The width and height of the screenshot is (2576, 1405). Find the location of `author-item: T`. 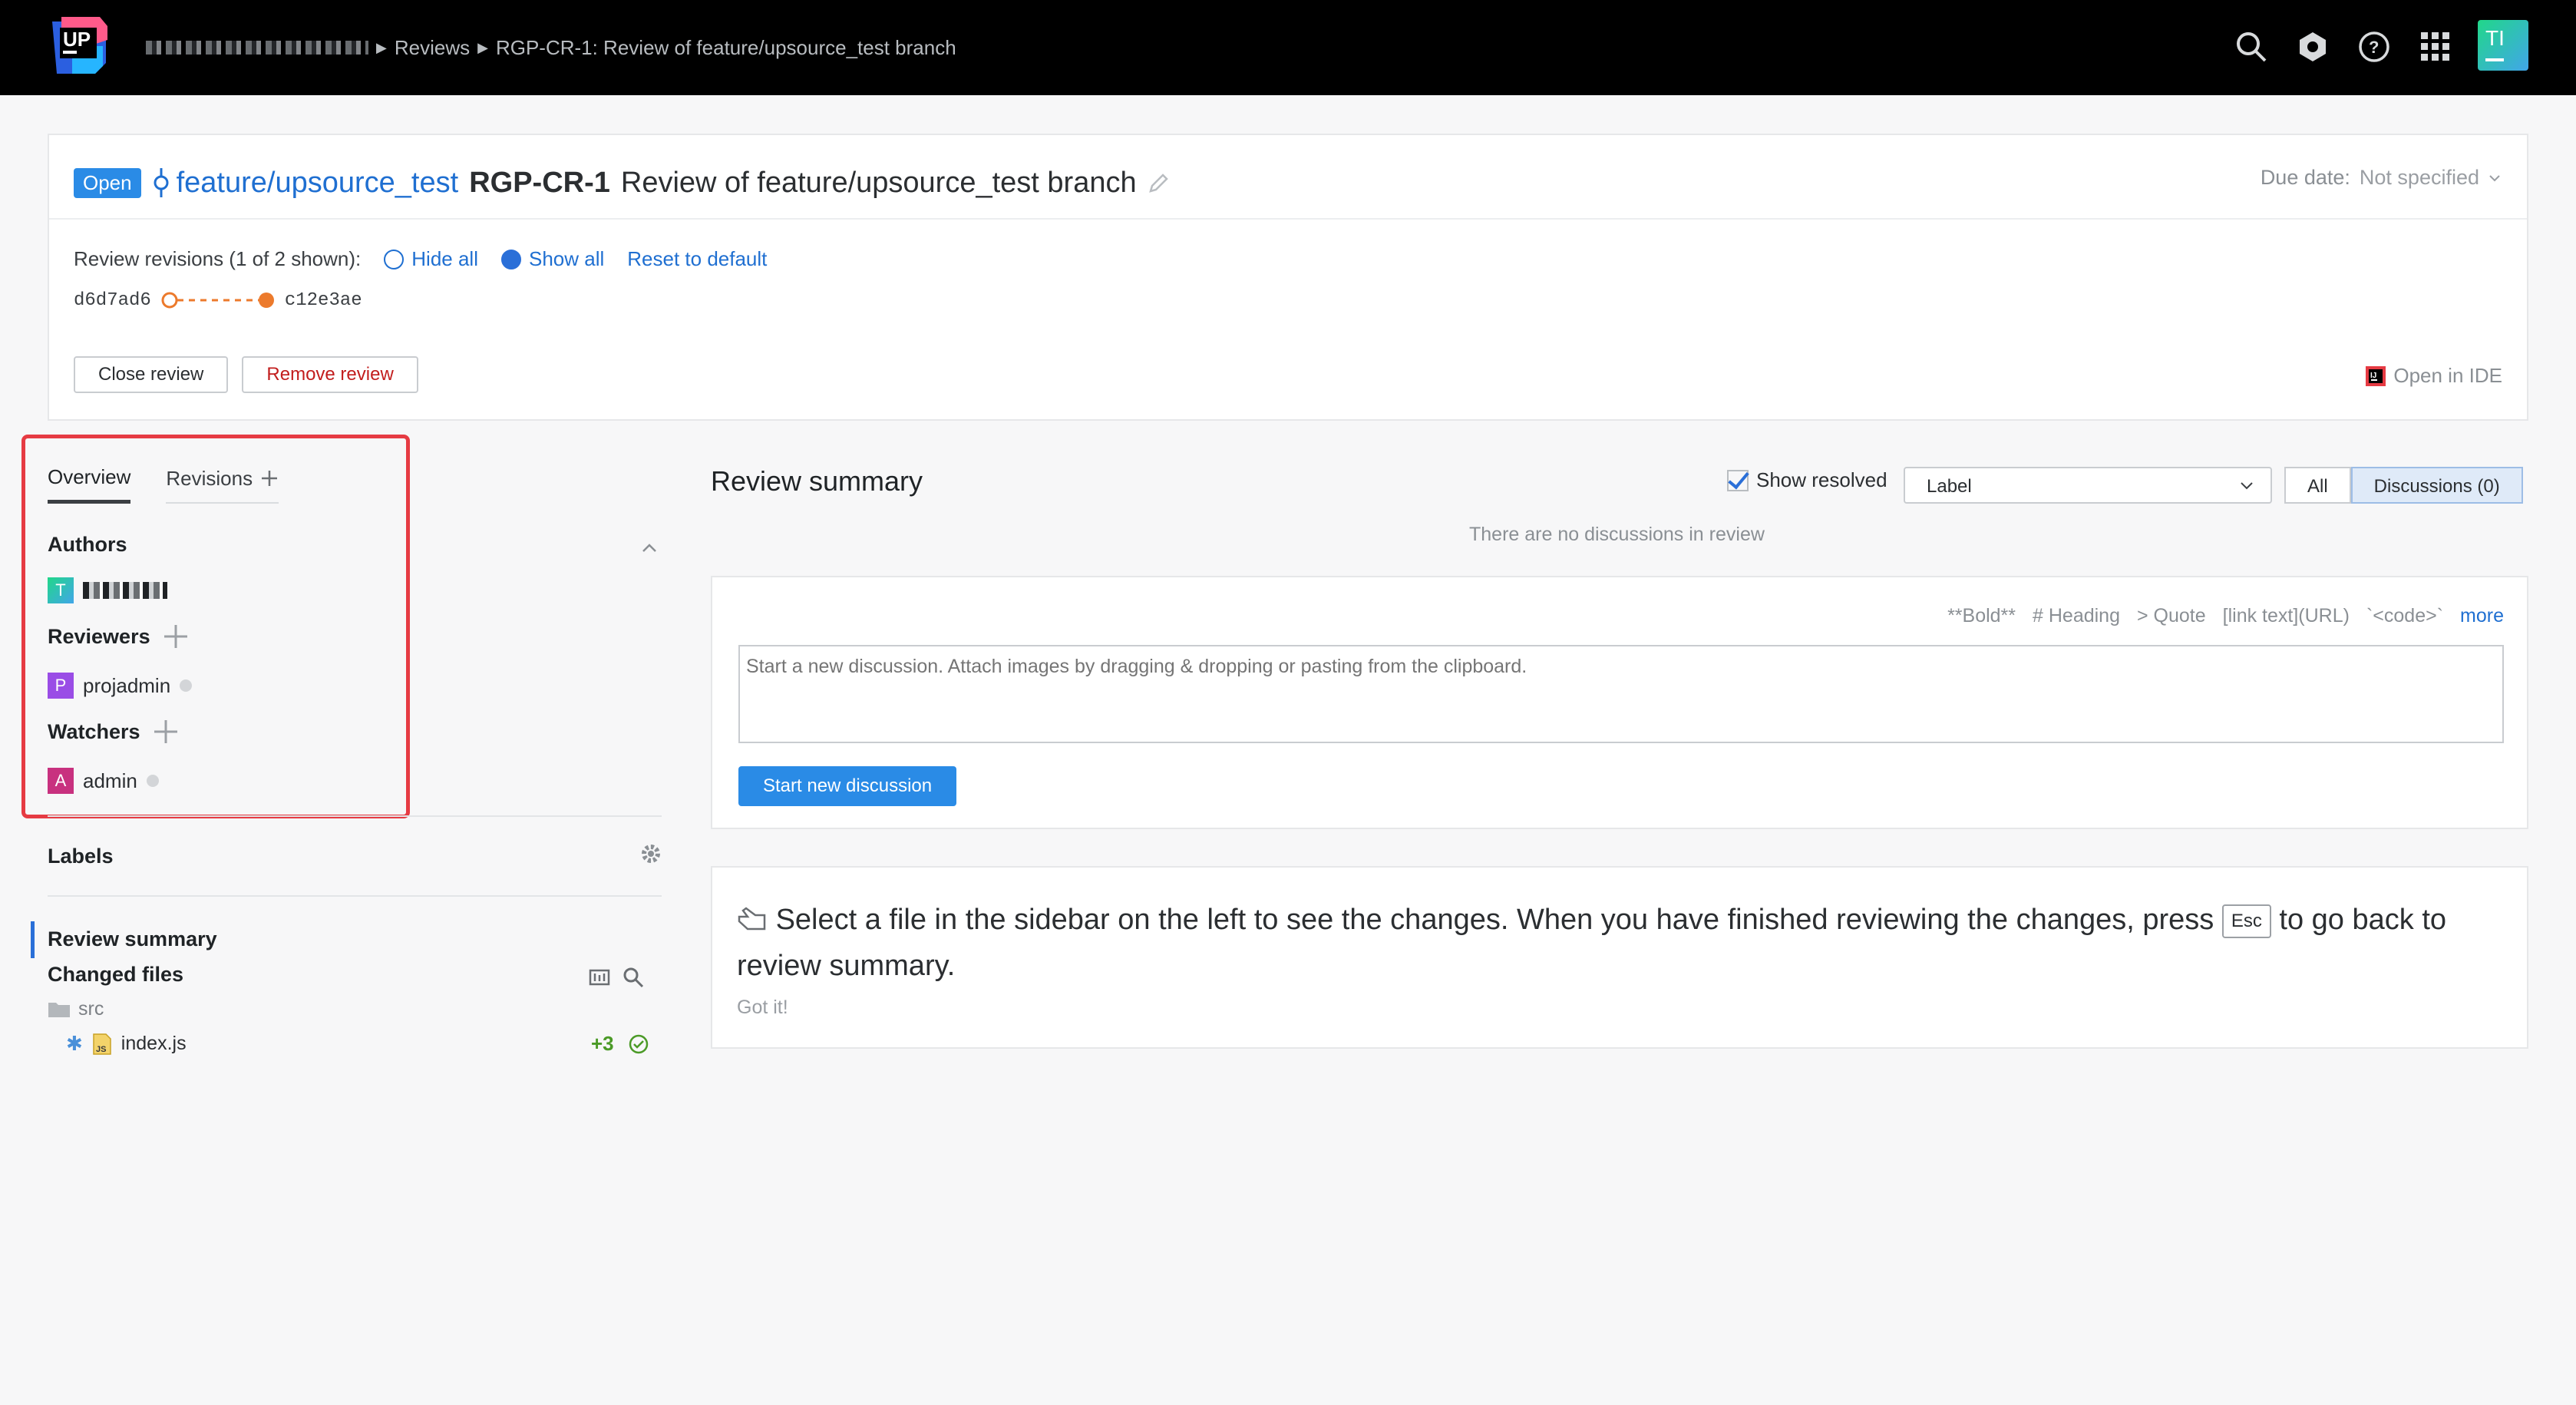

author-item: T is located at coordinates (107, 590).